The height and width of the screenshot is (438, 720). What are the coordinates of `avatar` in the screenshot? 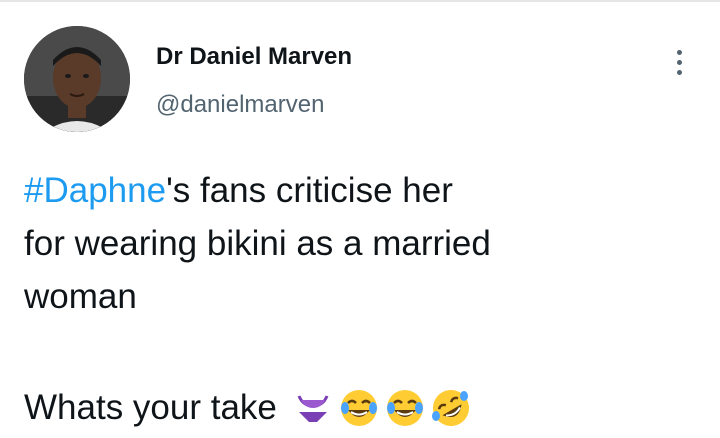 It's located at (77, 79).